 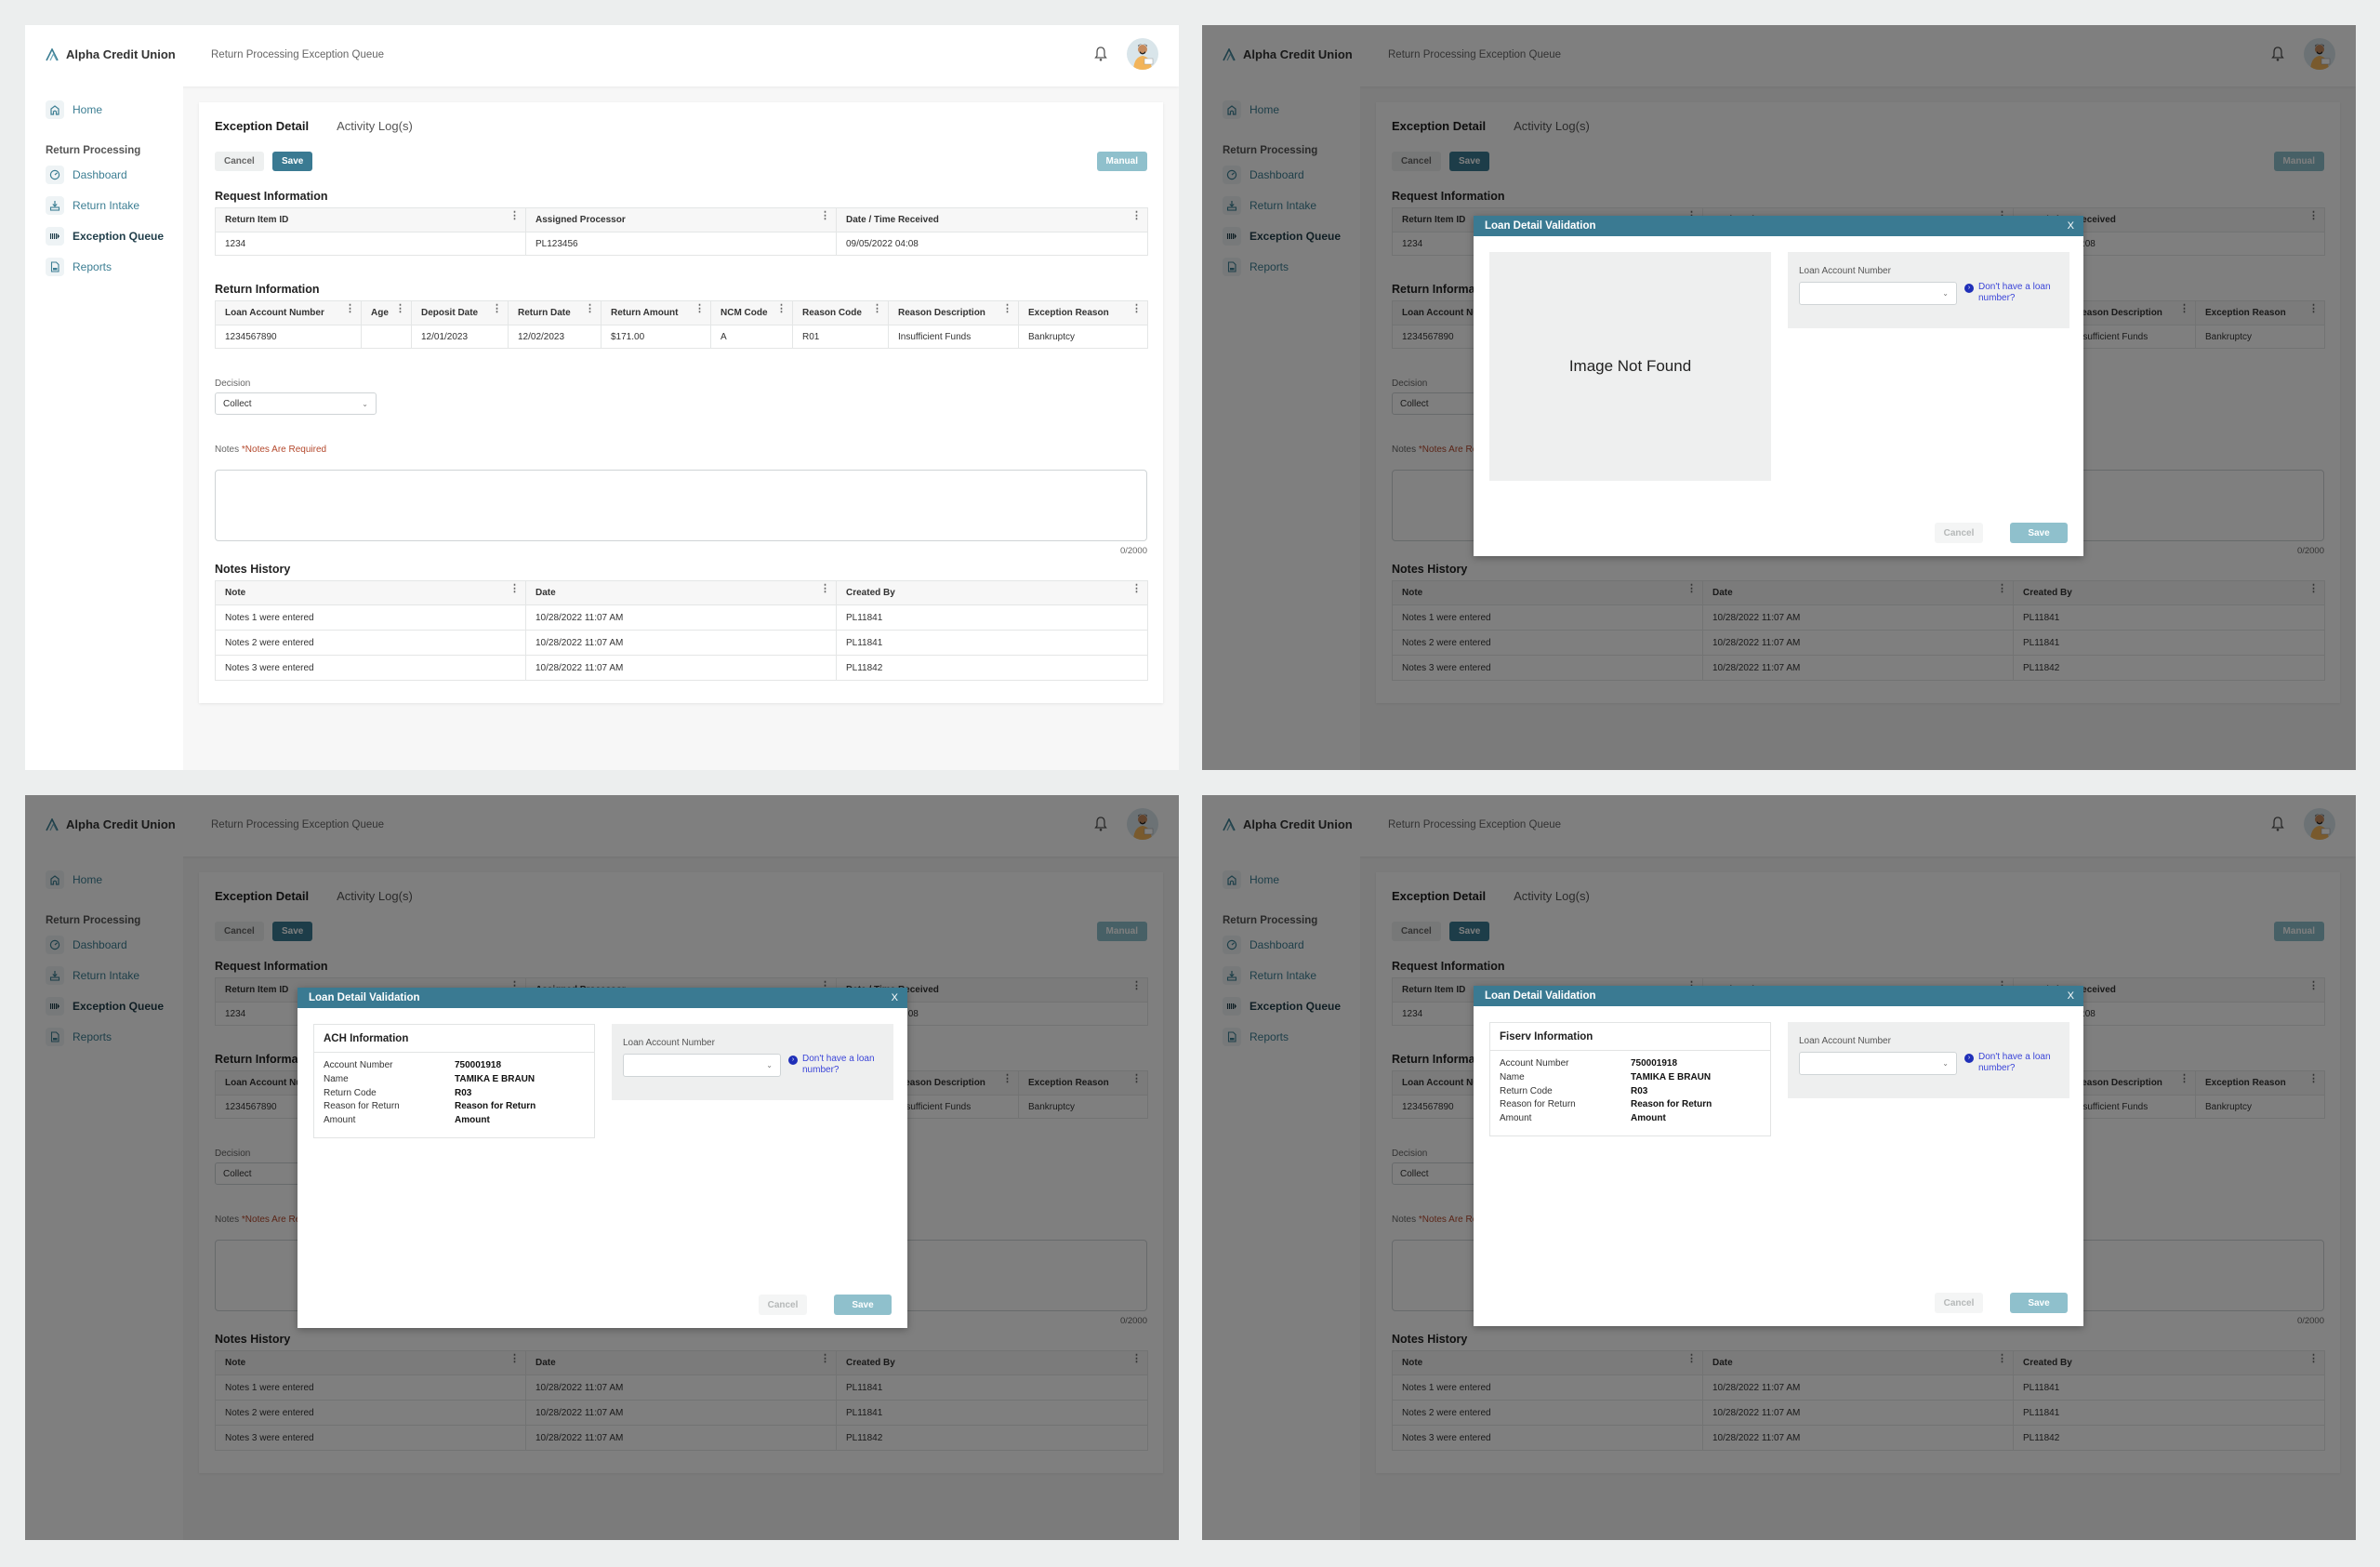 What do you see at coordinates (656, 312) in the screenshot?
I see `column-header: Return Amount⋮` at bounding box center [656, 312].